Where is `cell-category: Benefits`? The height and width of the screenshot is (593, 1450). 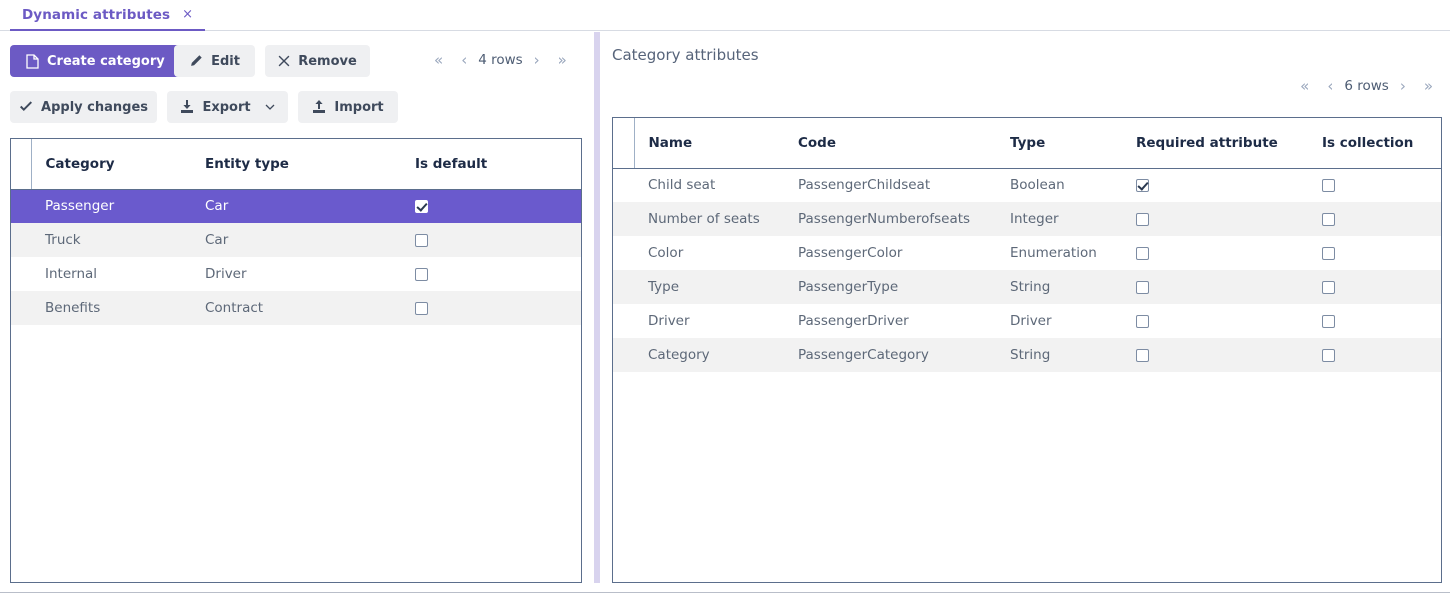 cell-category: Benefits is located at coordinates (111, 308).